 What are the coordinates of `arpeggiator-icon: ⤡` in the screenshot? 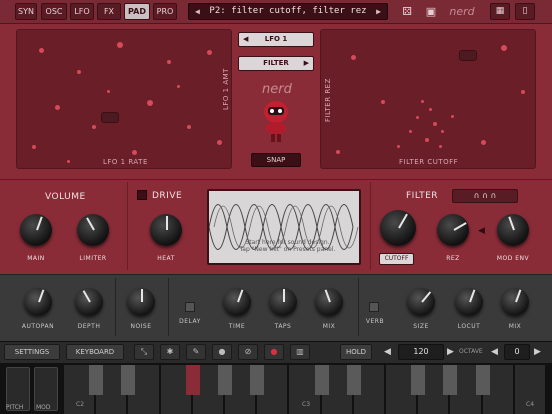 It's located at (144, 352).